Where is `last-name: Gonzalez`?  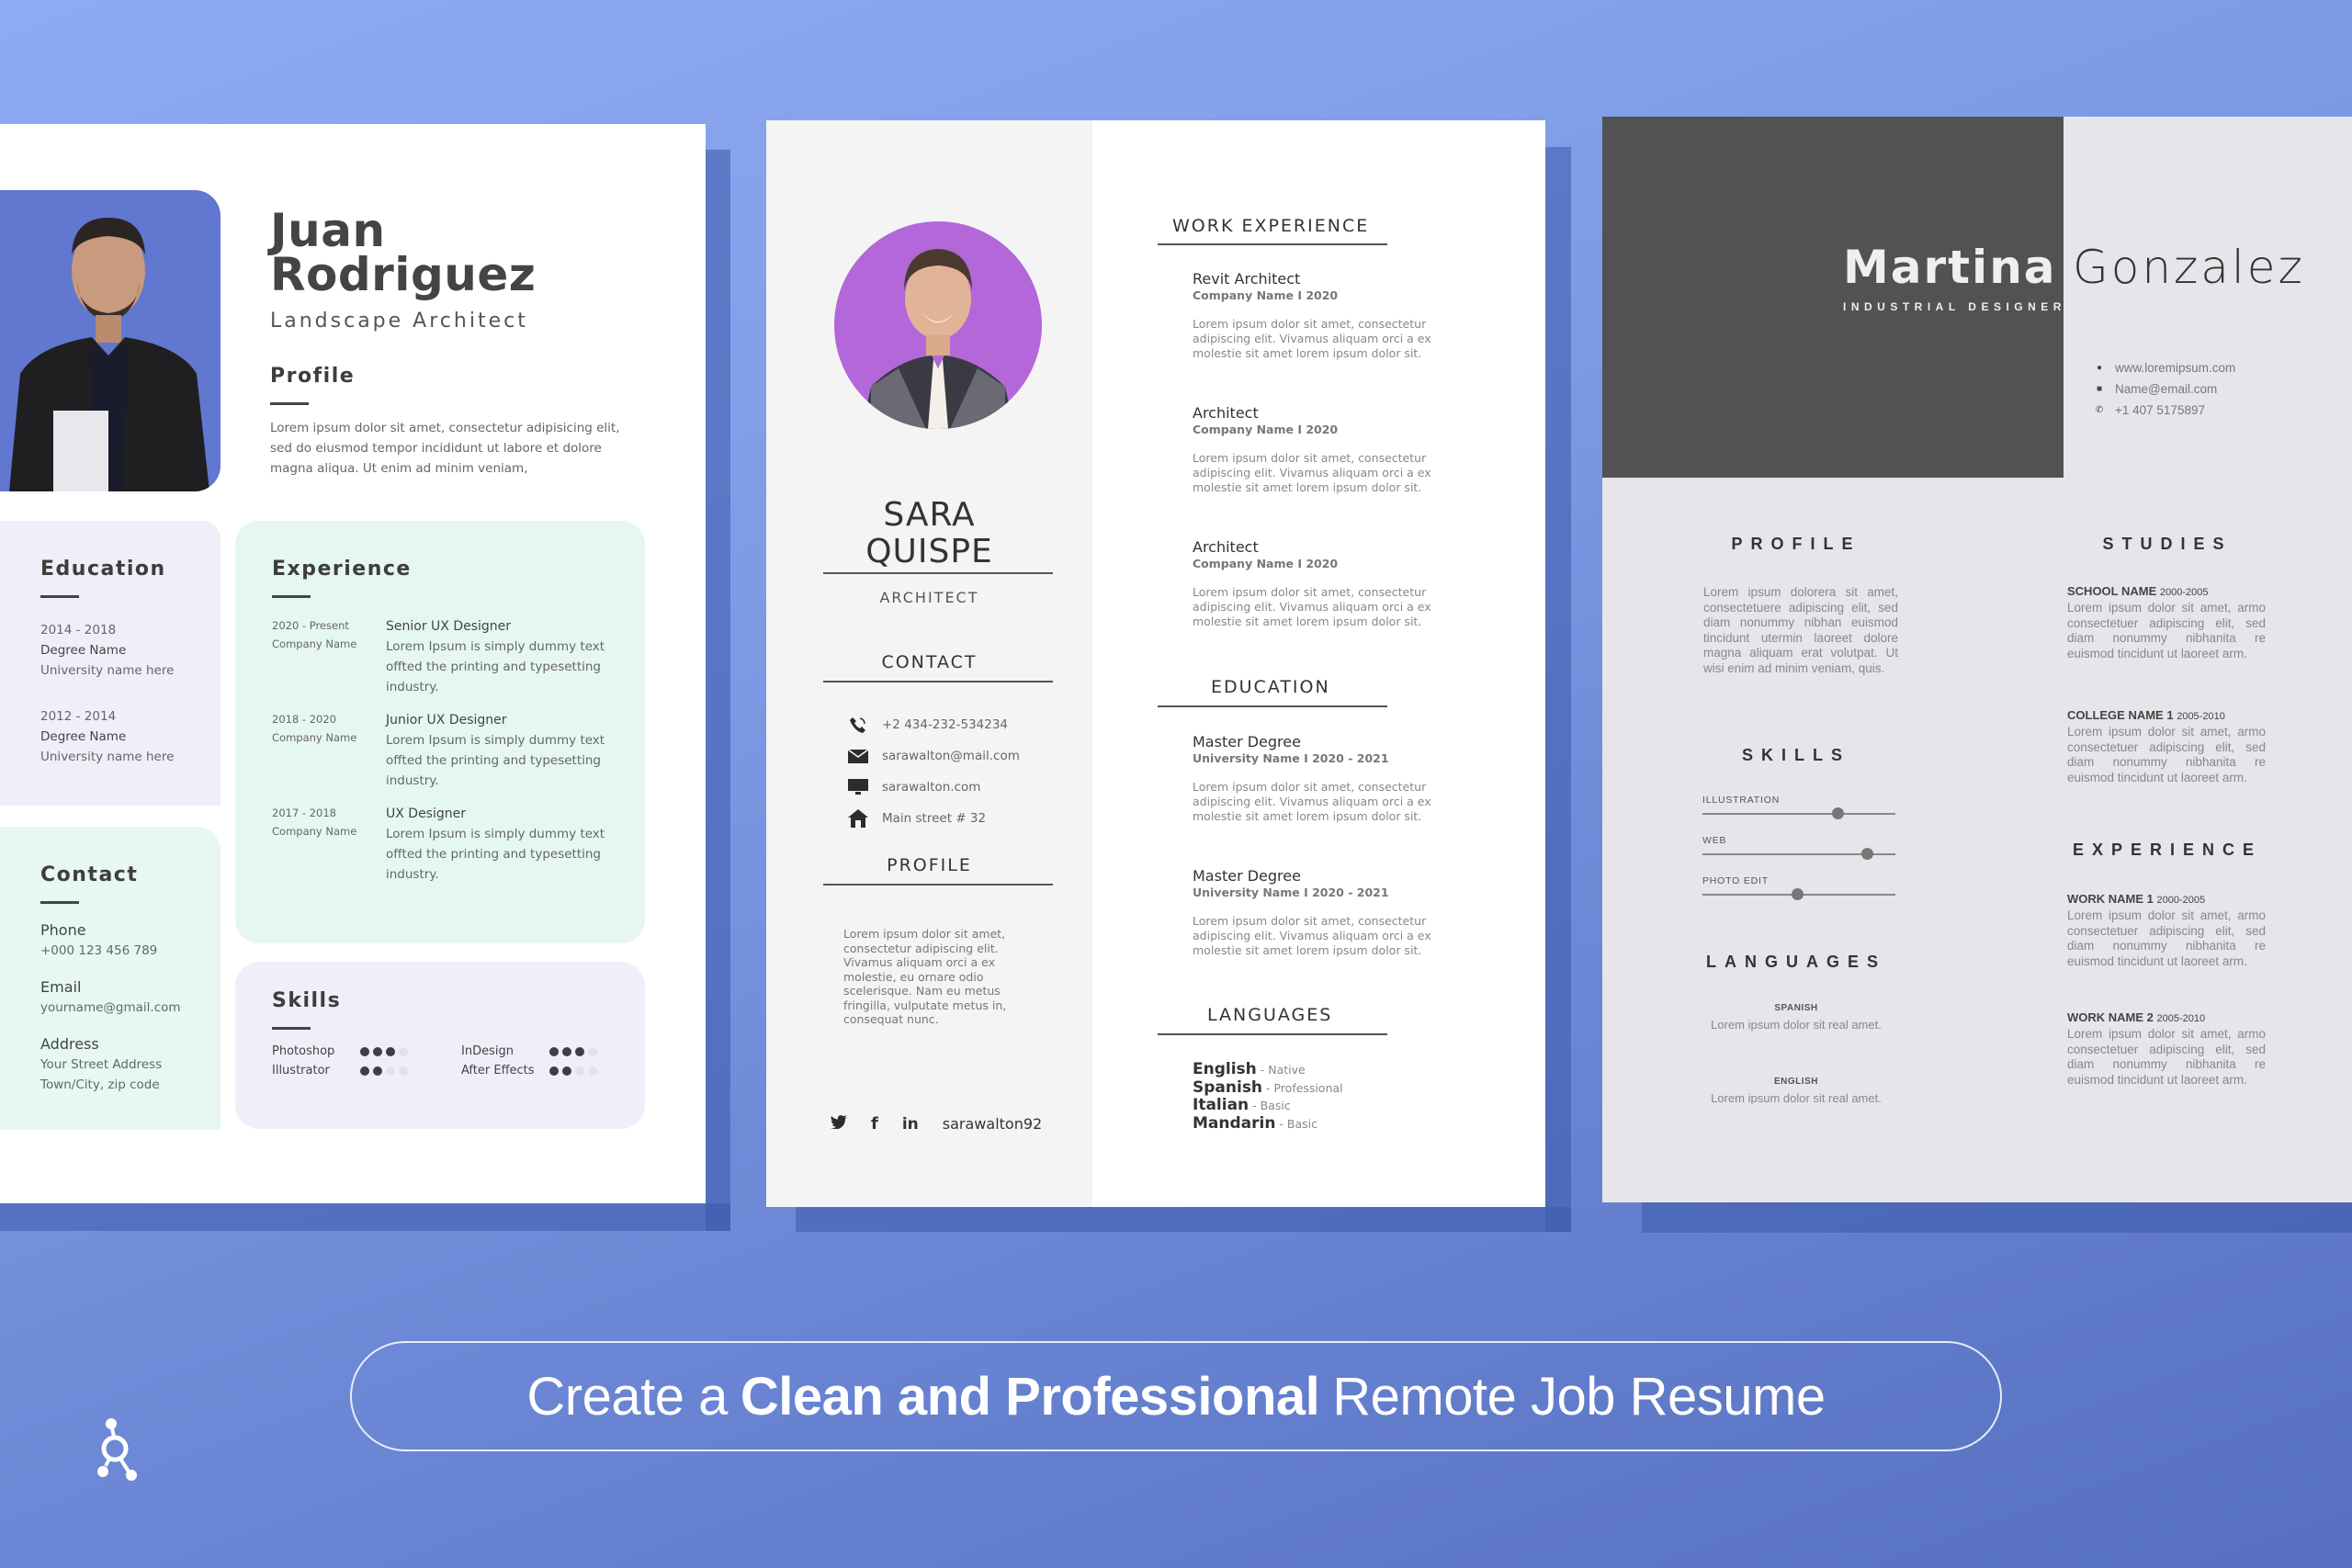
last-name: Gonzalez is located at coordinates (2189, 267).